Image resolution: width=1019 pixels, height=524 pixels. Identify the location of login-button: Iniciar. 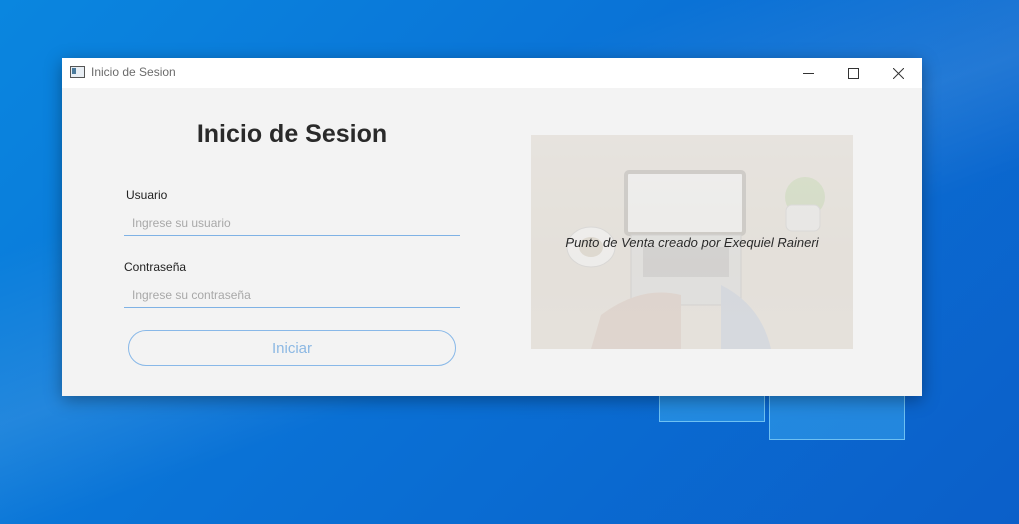
(292, 348).